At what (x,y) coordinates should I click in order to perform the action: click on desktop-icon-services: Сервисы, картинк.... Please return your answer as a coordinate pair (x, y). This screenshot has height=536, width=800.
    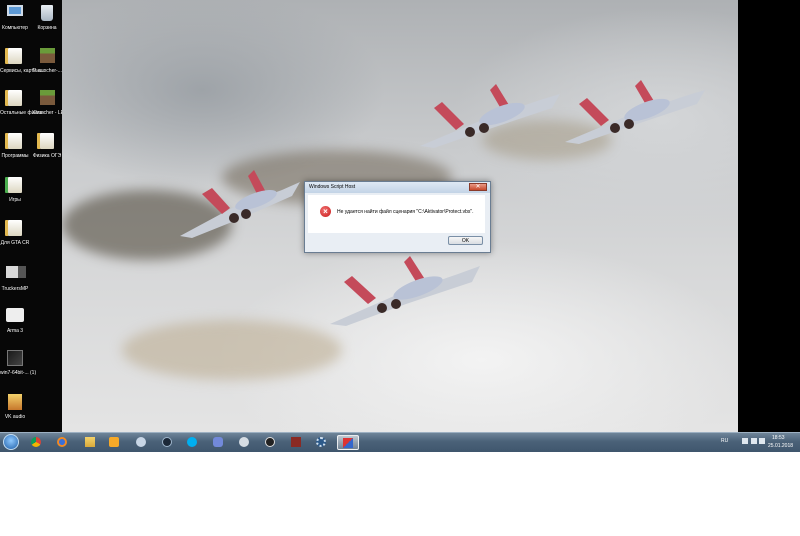
    Looking at the image, I should click on (23, 61).